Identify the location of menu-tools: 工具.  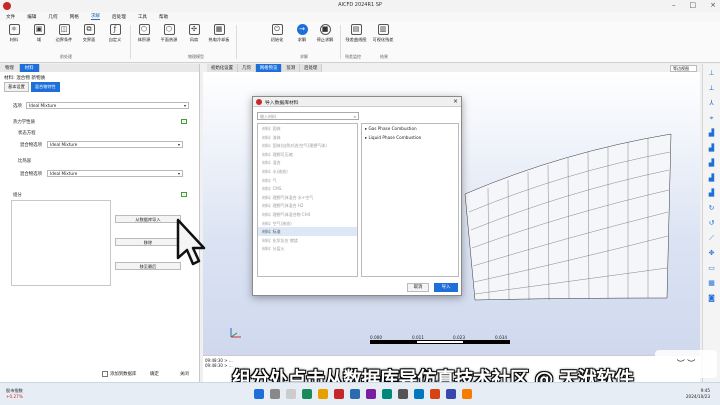
(142, 17).